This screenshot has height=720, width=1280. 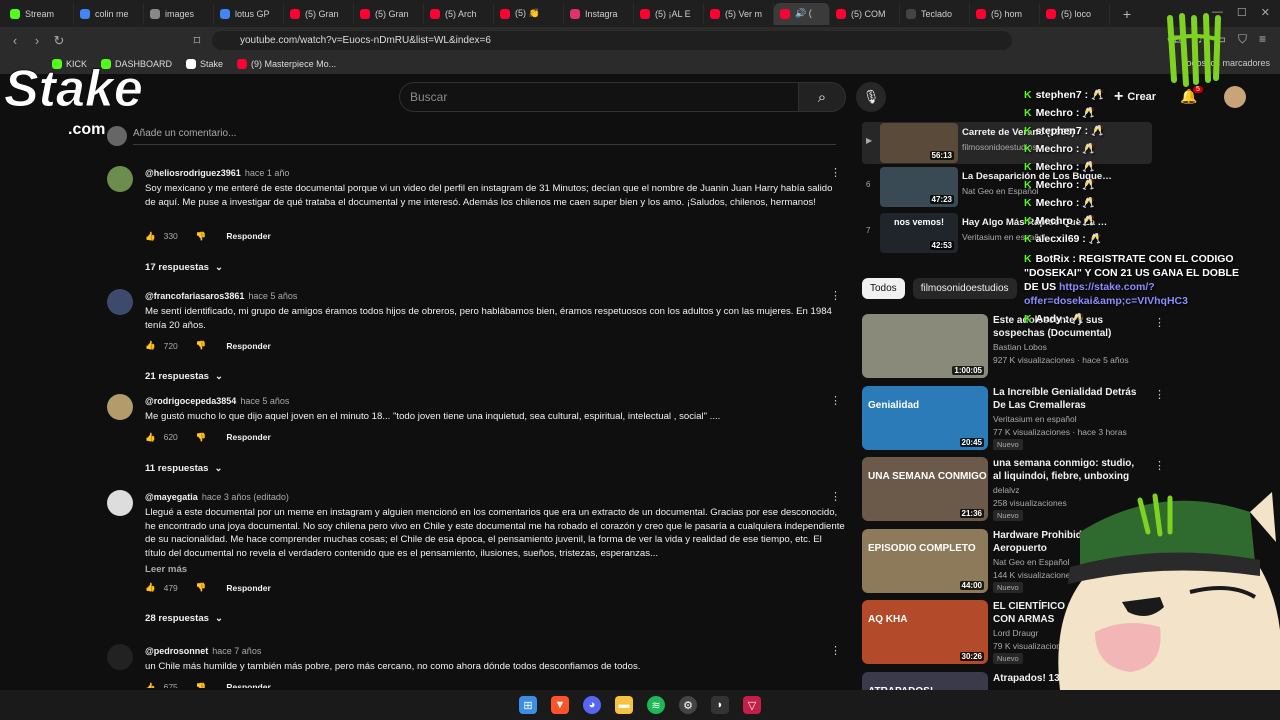 What do you see at coordinates (599, 97) in the screenshot?
I see `search-input: Buscar` at bounding box center [599, 97].